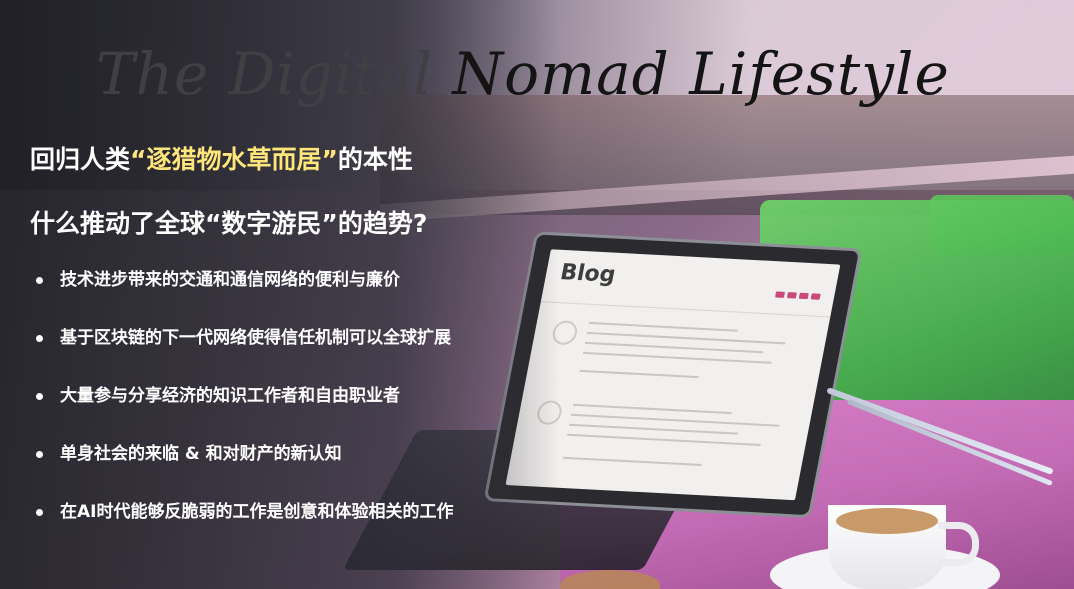 The image size is (1074, 589). What do you see at coordinates (797, 295) in the screenshot?
I see `blog-buttons` at bounding box center [797, 295].